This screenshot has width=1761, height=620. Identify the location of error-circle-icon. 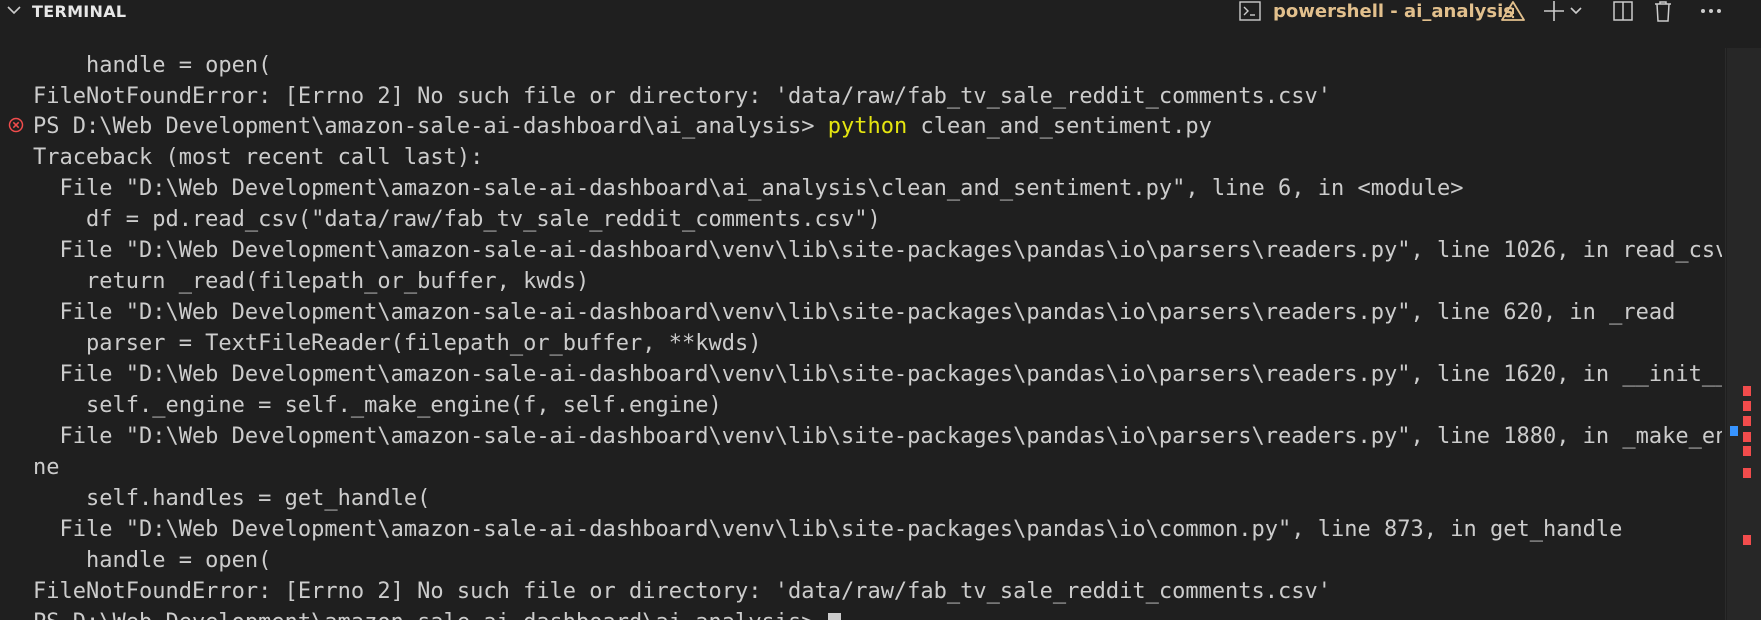
(16, 125).